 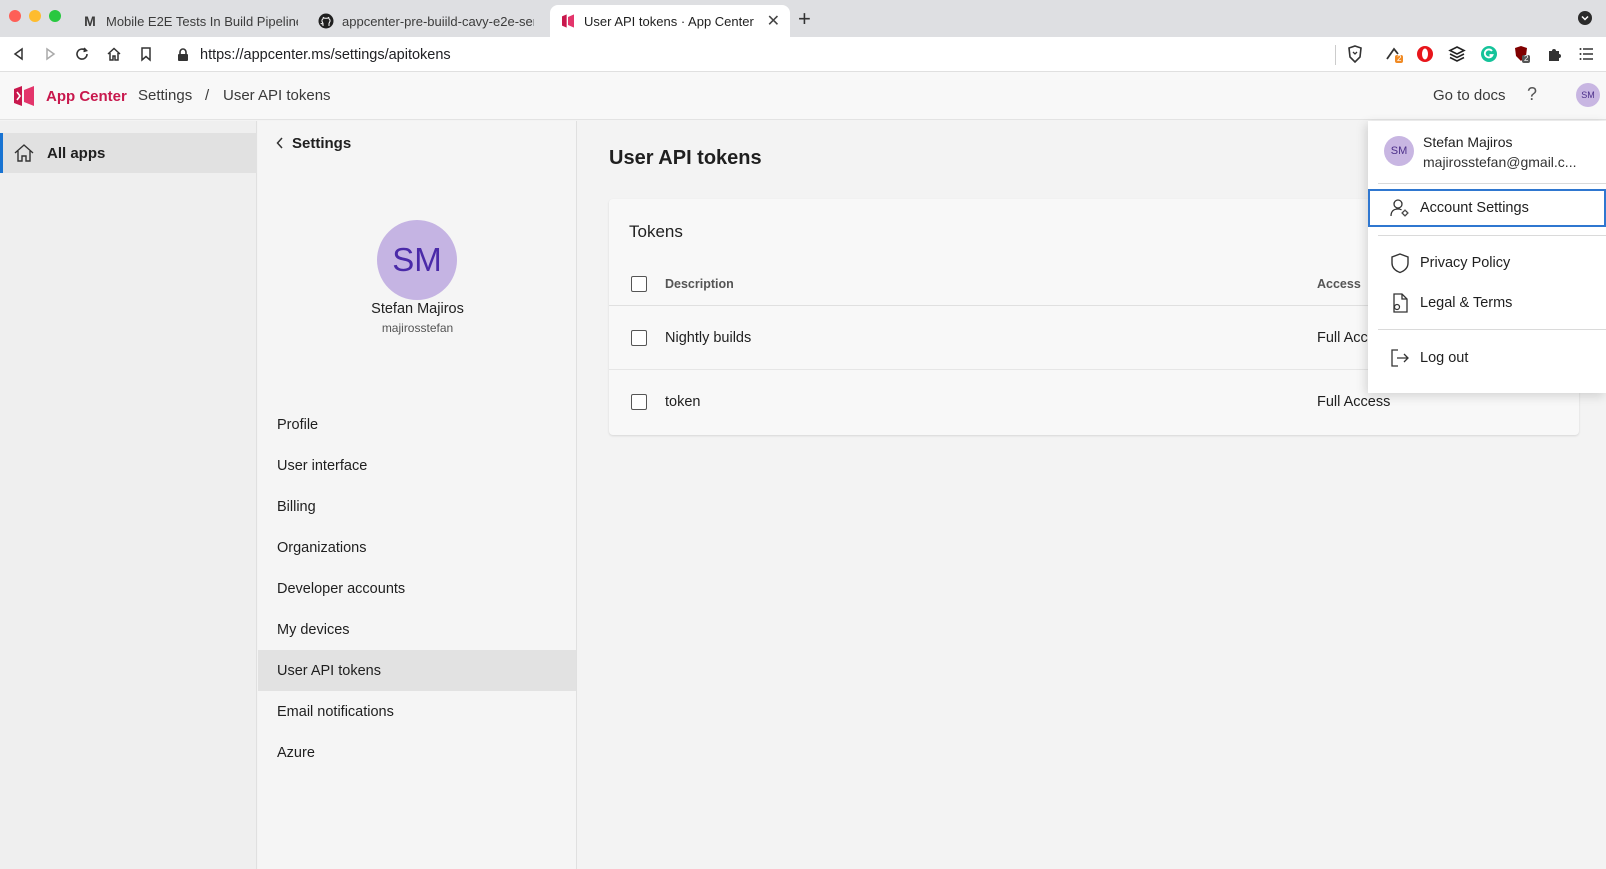 I want to click on brave-shield-icon, so click(x=1355, y=54).